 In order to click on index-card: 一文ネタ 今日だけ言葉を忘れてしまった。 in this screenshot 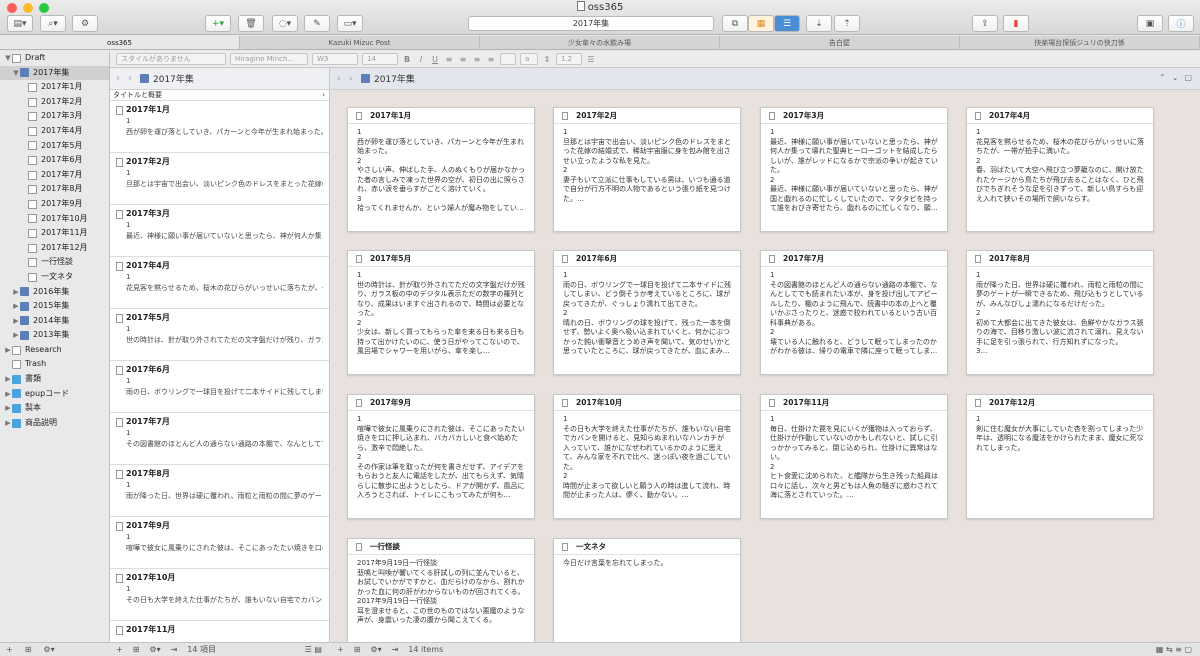, I will do `click(647, 590)`.